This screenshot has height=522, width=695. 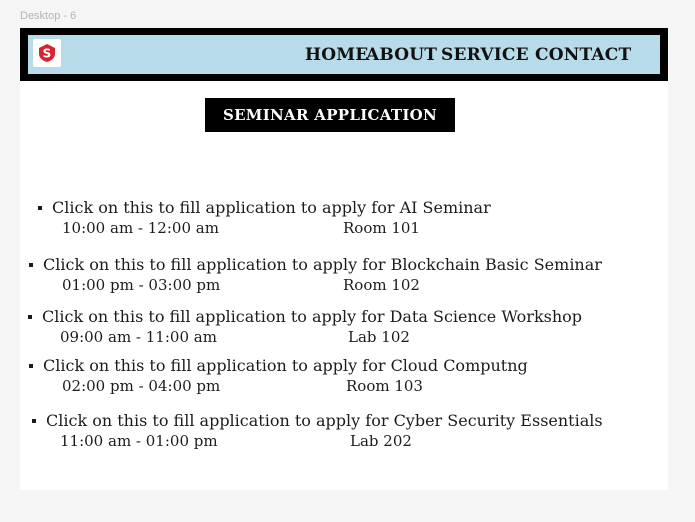 I want to click on seminar-room: Room 103, so click(x=384, y=386).